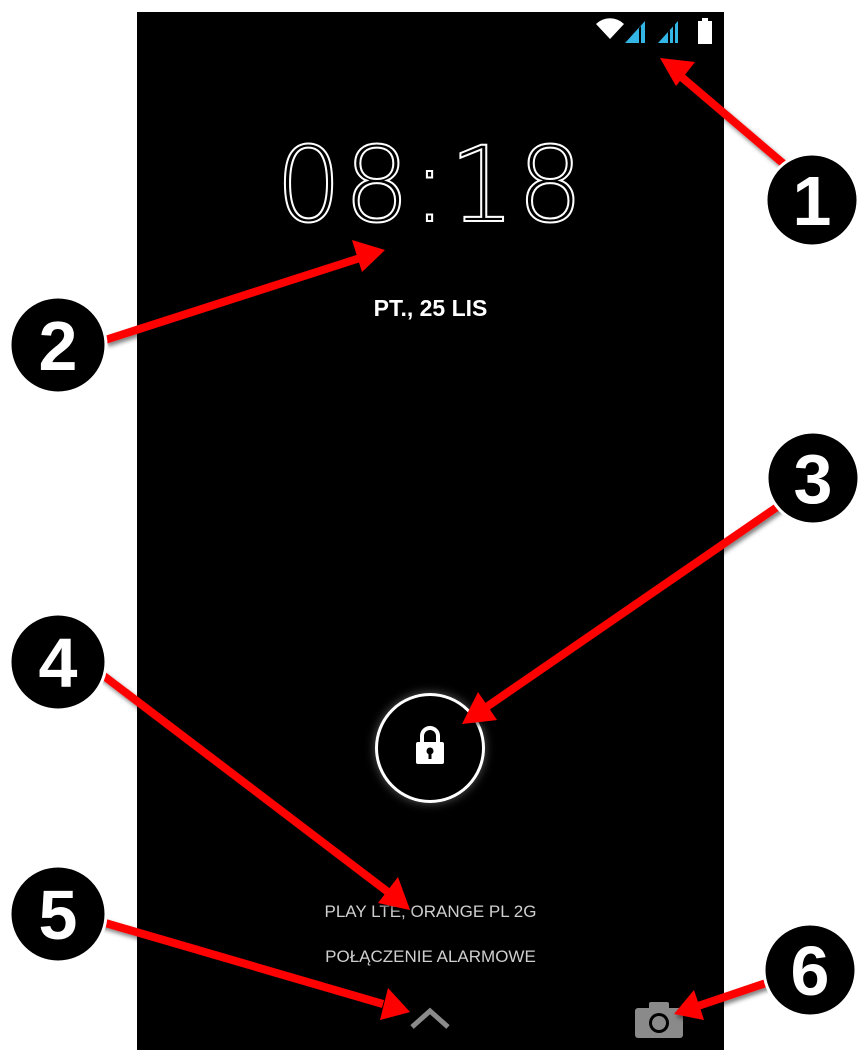 The image size is (862, 1050). I want to click on callout-badge-3: 3, so click(813, 478).